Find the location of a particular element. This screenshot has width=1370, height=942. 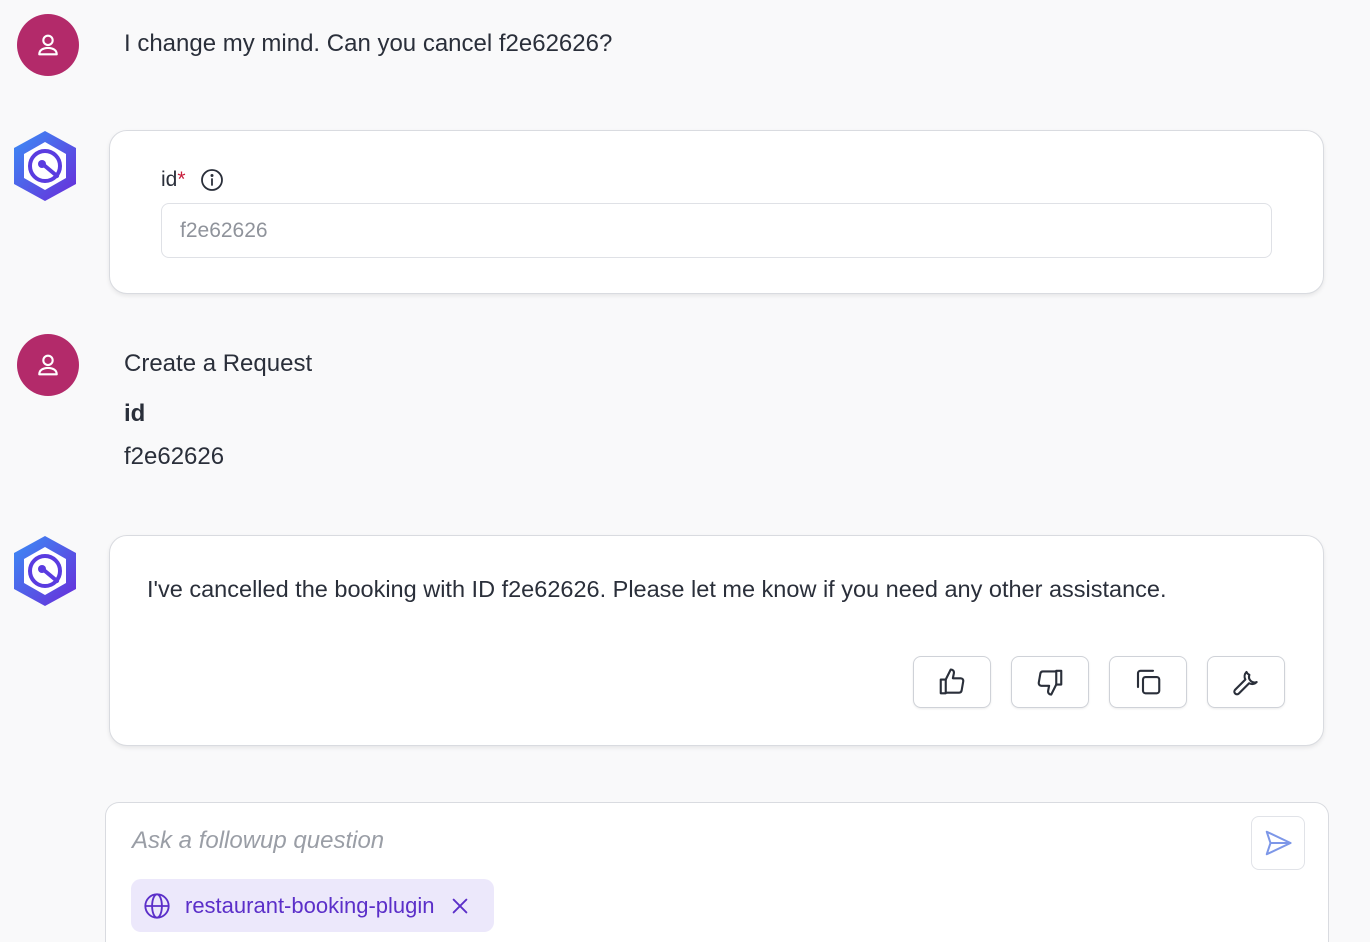

tools-button is located at coordinates (1246, 682).